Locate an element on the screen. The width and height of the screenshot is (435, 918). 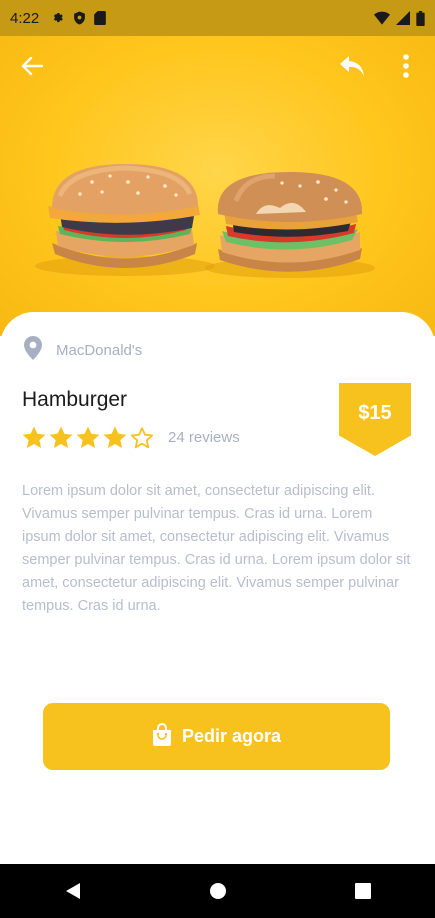
recents-square-icon is located at coordinates (363, 891).